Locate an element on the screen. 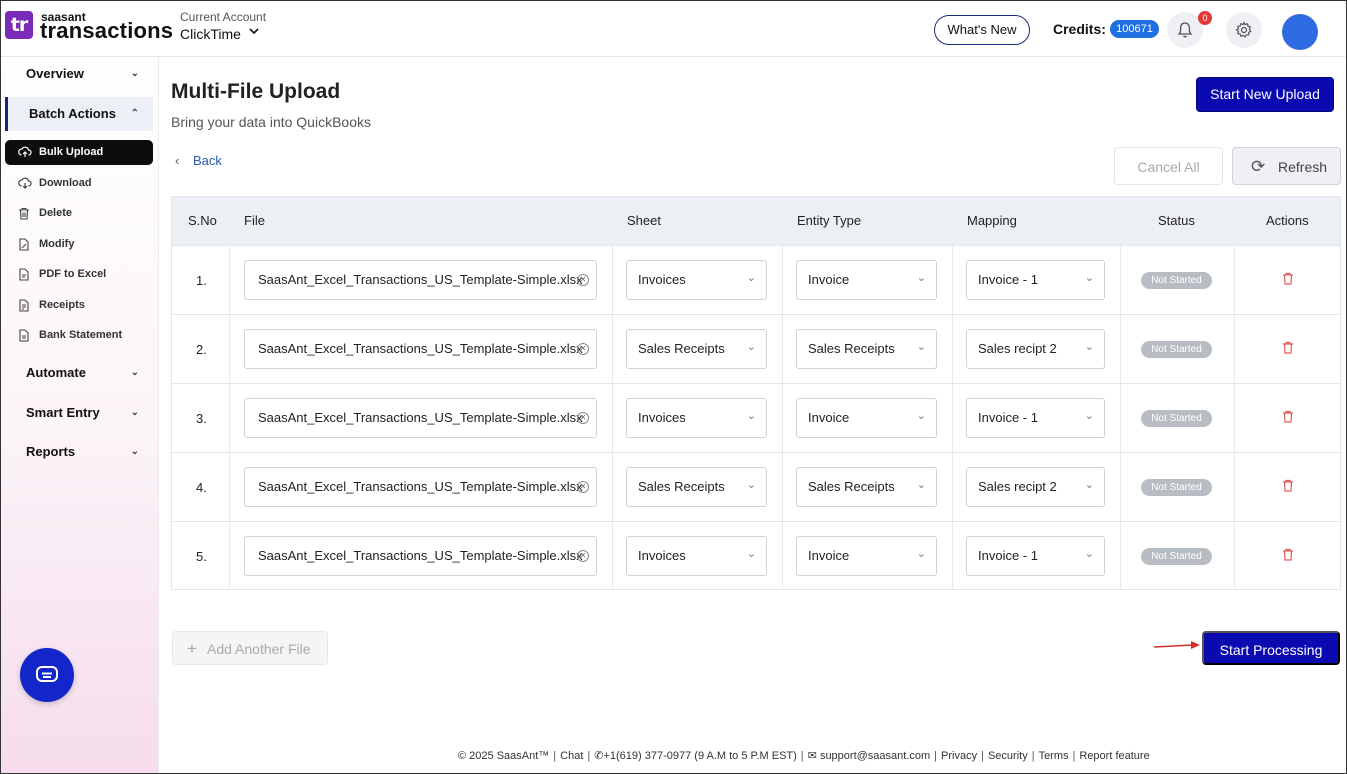  row-number: 5. is located at coordinates (201, 556).